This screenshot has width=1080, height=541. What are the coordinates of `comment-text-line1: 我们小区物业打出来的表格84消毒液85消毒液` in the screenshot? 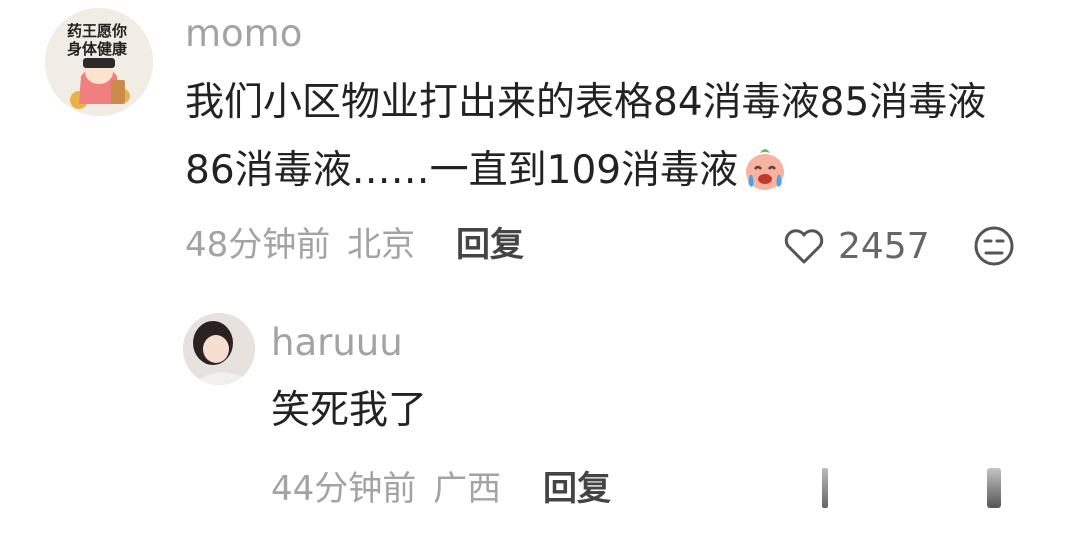 It's located at (586, 102).